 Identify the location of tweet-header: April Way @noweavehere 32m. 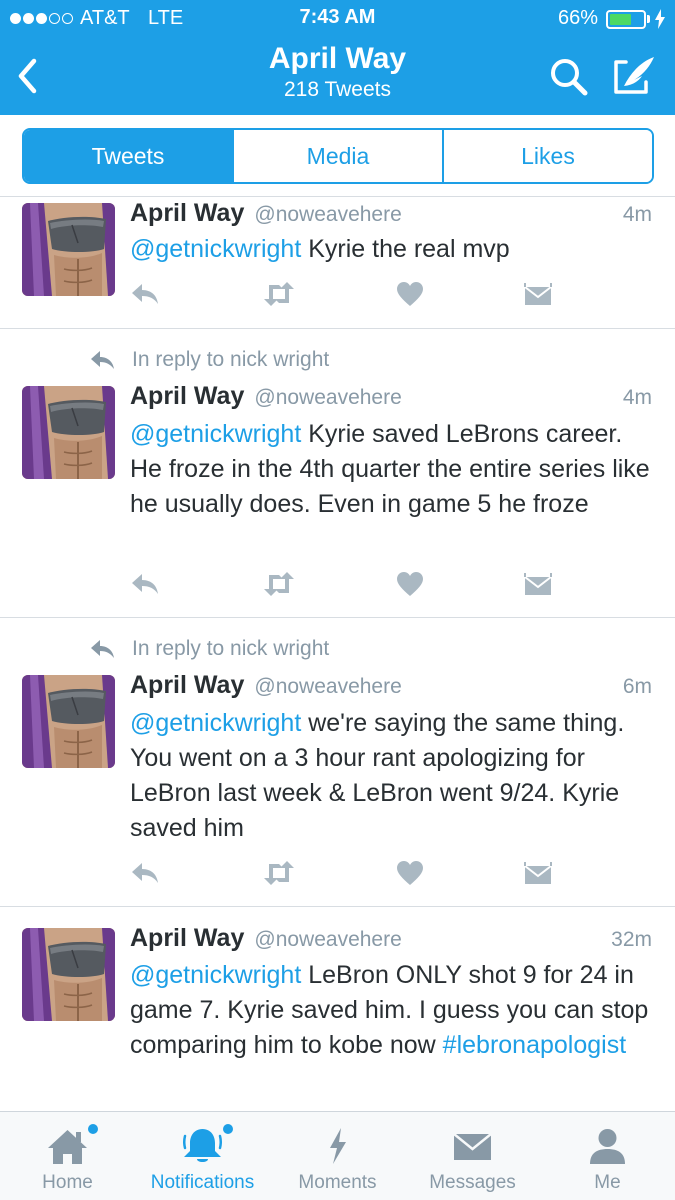
(391, 940).